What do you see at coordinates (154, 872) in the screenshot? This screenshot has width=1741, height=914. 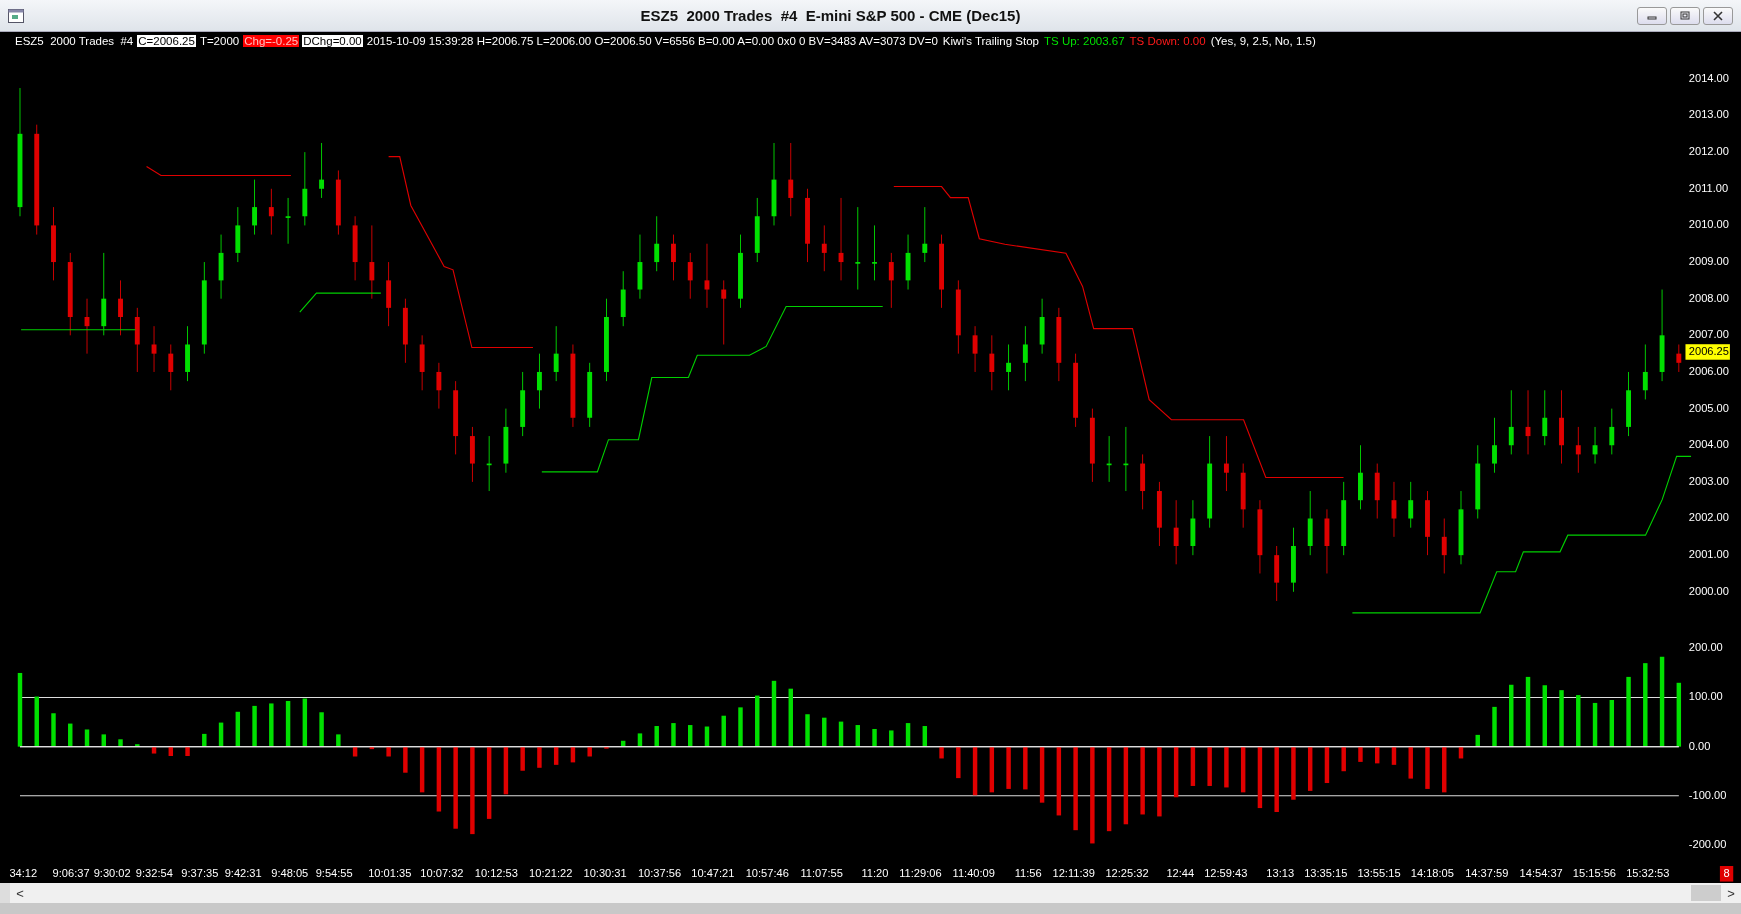 I see `time-label: 9:32:54` at bounding box center [154, 872].